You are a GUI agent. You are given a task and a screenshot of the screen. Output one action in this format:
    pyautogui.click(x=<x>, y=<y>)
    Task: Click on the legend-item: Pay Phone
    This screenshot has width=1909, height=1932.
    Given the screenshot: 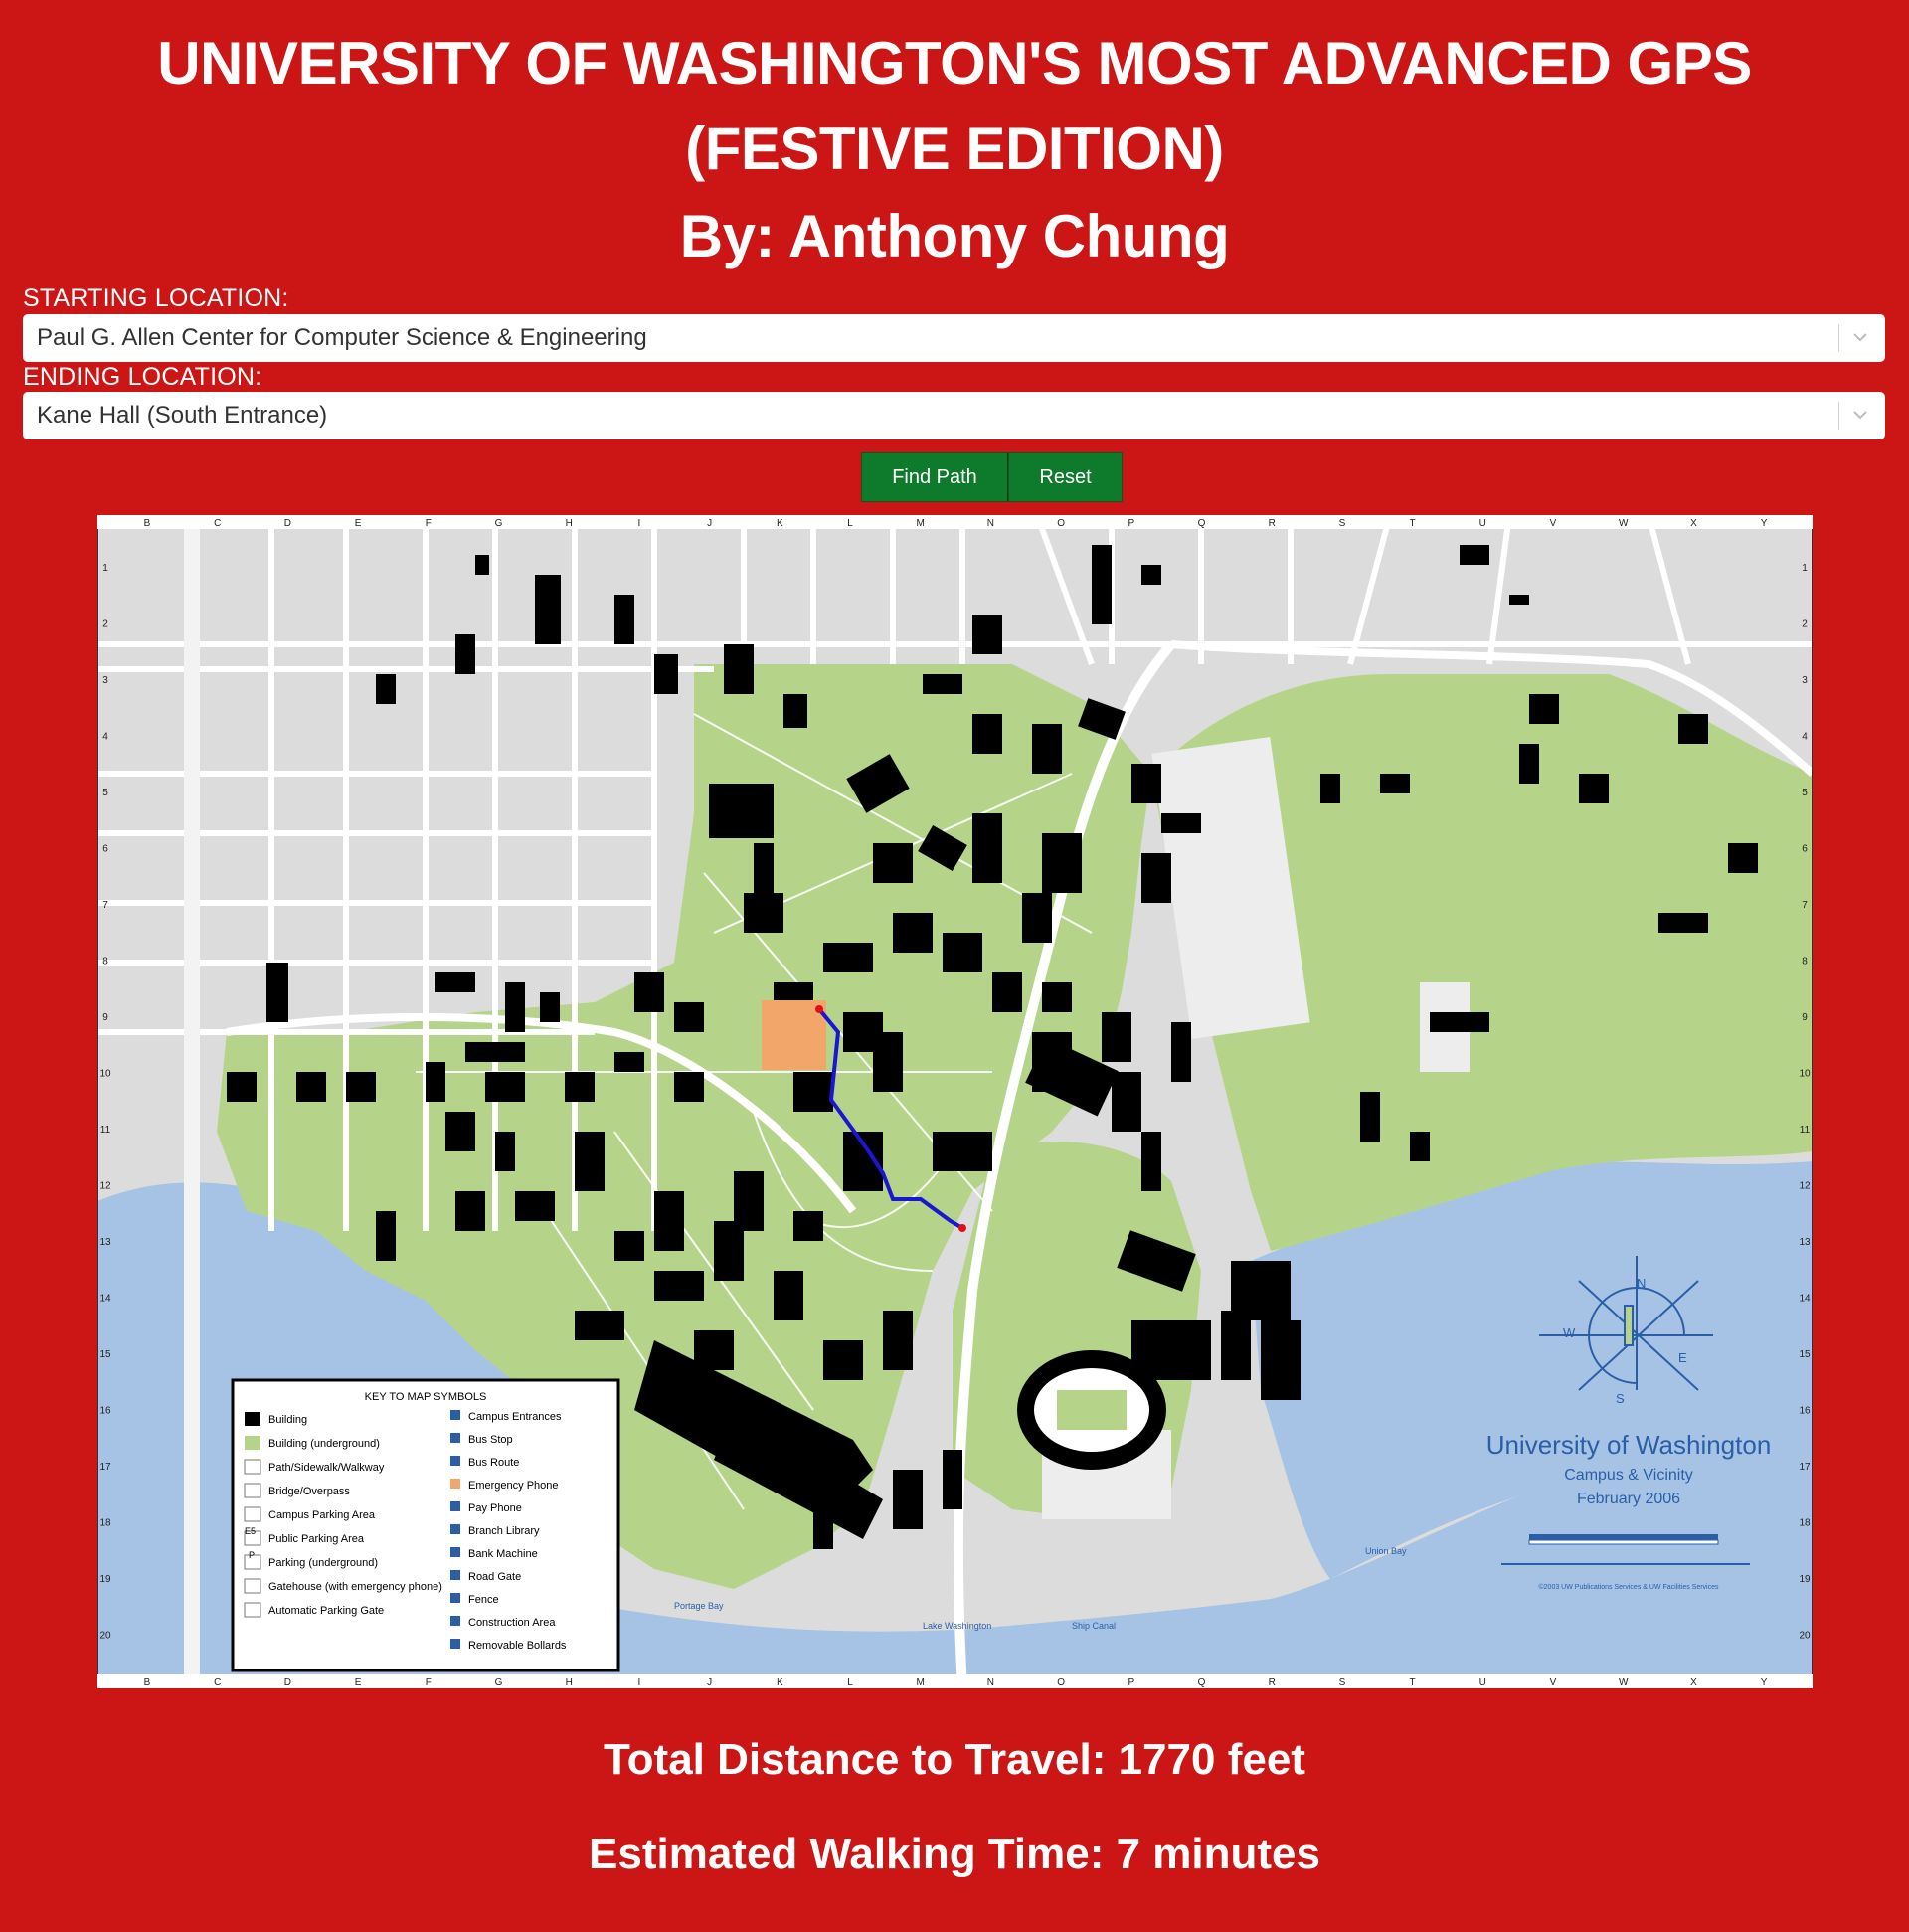 What is the action you would take?
    pyautogui.click(x=495, y=1508)
    